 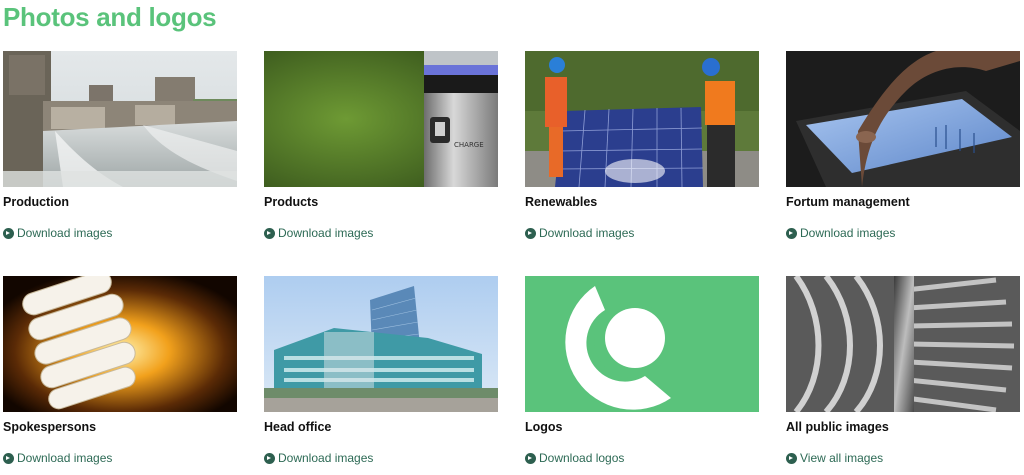 I want to click on link-label: View all images, so click(x=842, y=458).